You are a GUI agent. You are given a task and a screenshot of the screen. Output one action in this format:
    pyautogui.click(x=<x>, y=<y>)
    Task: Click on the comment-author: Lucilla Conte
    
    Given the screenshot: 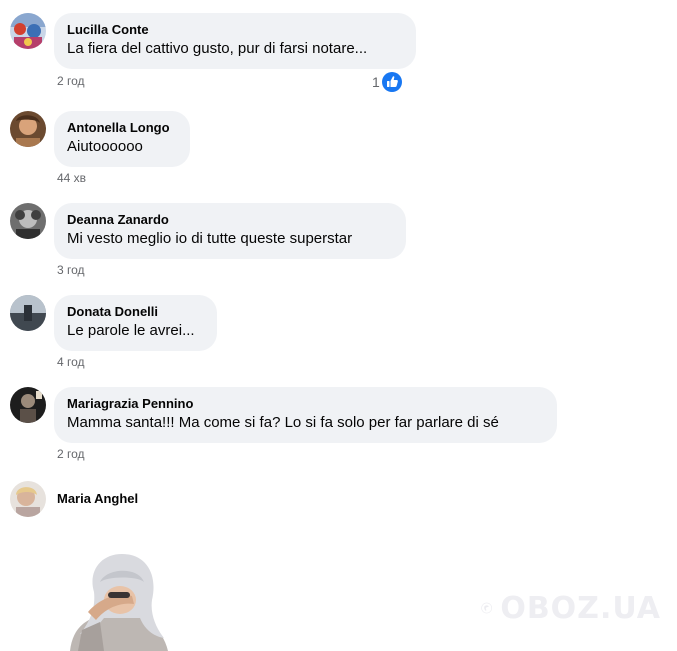 What is the action you would take?
    pyautogui.click(x=235, y=30)
    